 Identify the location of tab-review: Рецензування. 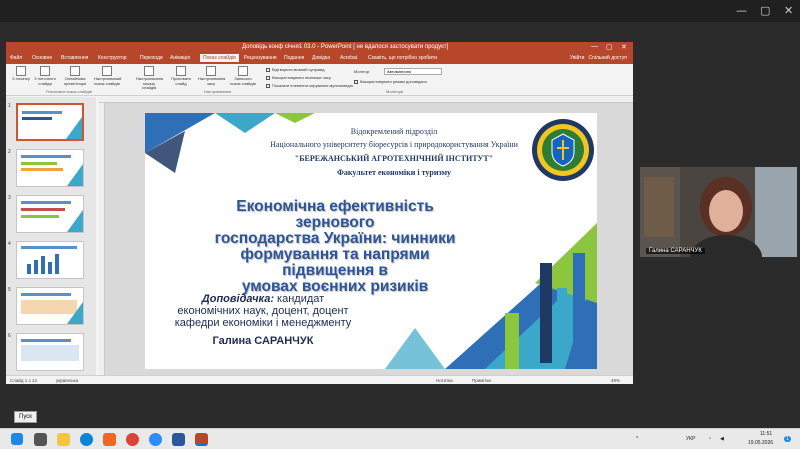
(260, 58).